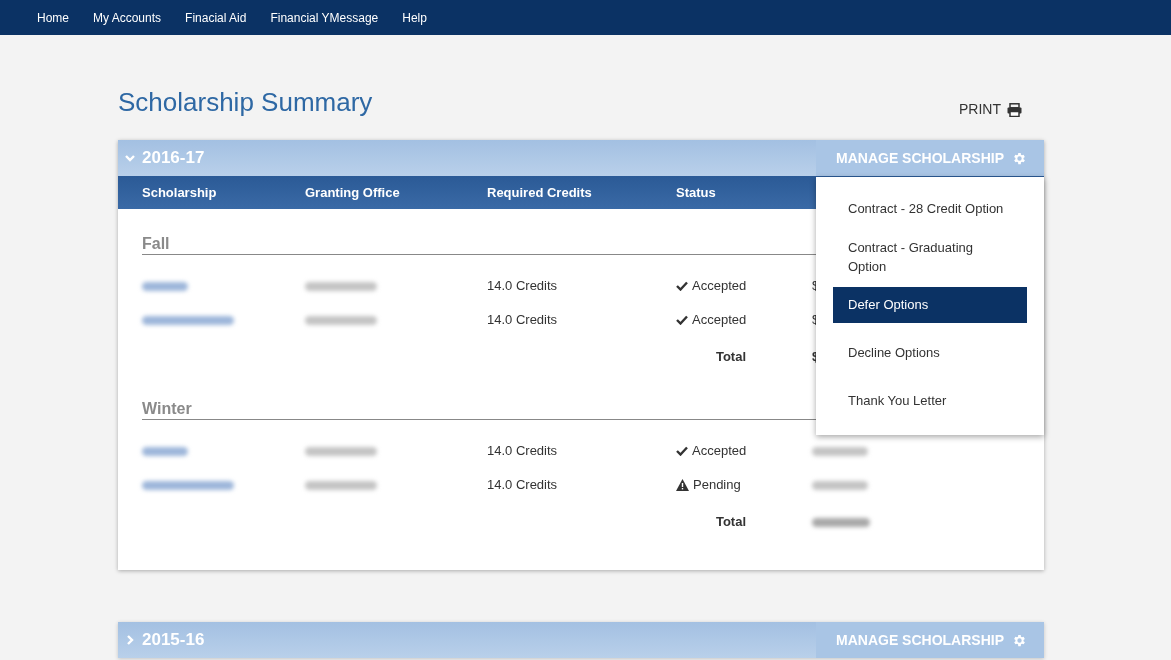 The height and width of the screenshot is (660, 1171). I want to click on menu-item: Thank You Letter, so click(930, 401).